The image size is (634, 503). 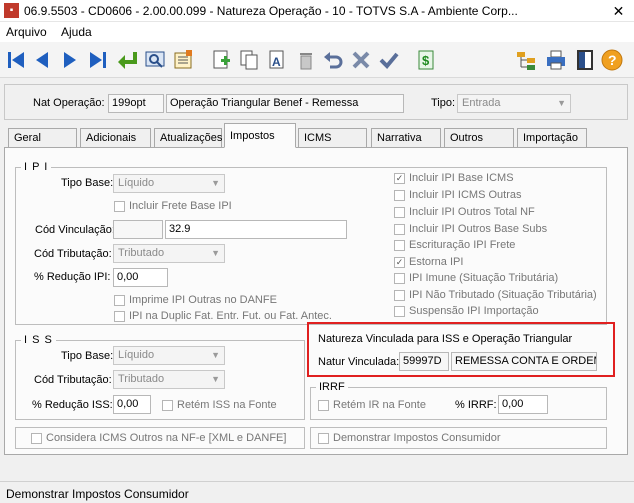 What do you see at coordinates (26, 32) in the screenshot?
I see `menu-arquivo: Arquivo` at bounding box center [26, 32].